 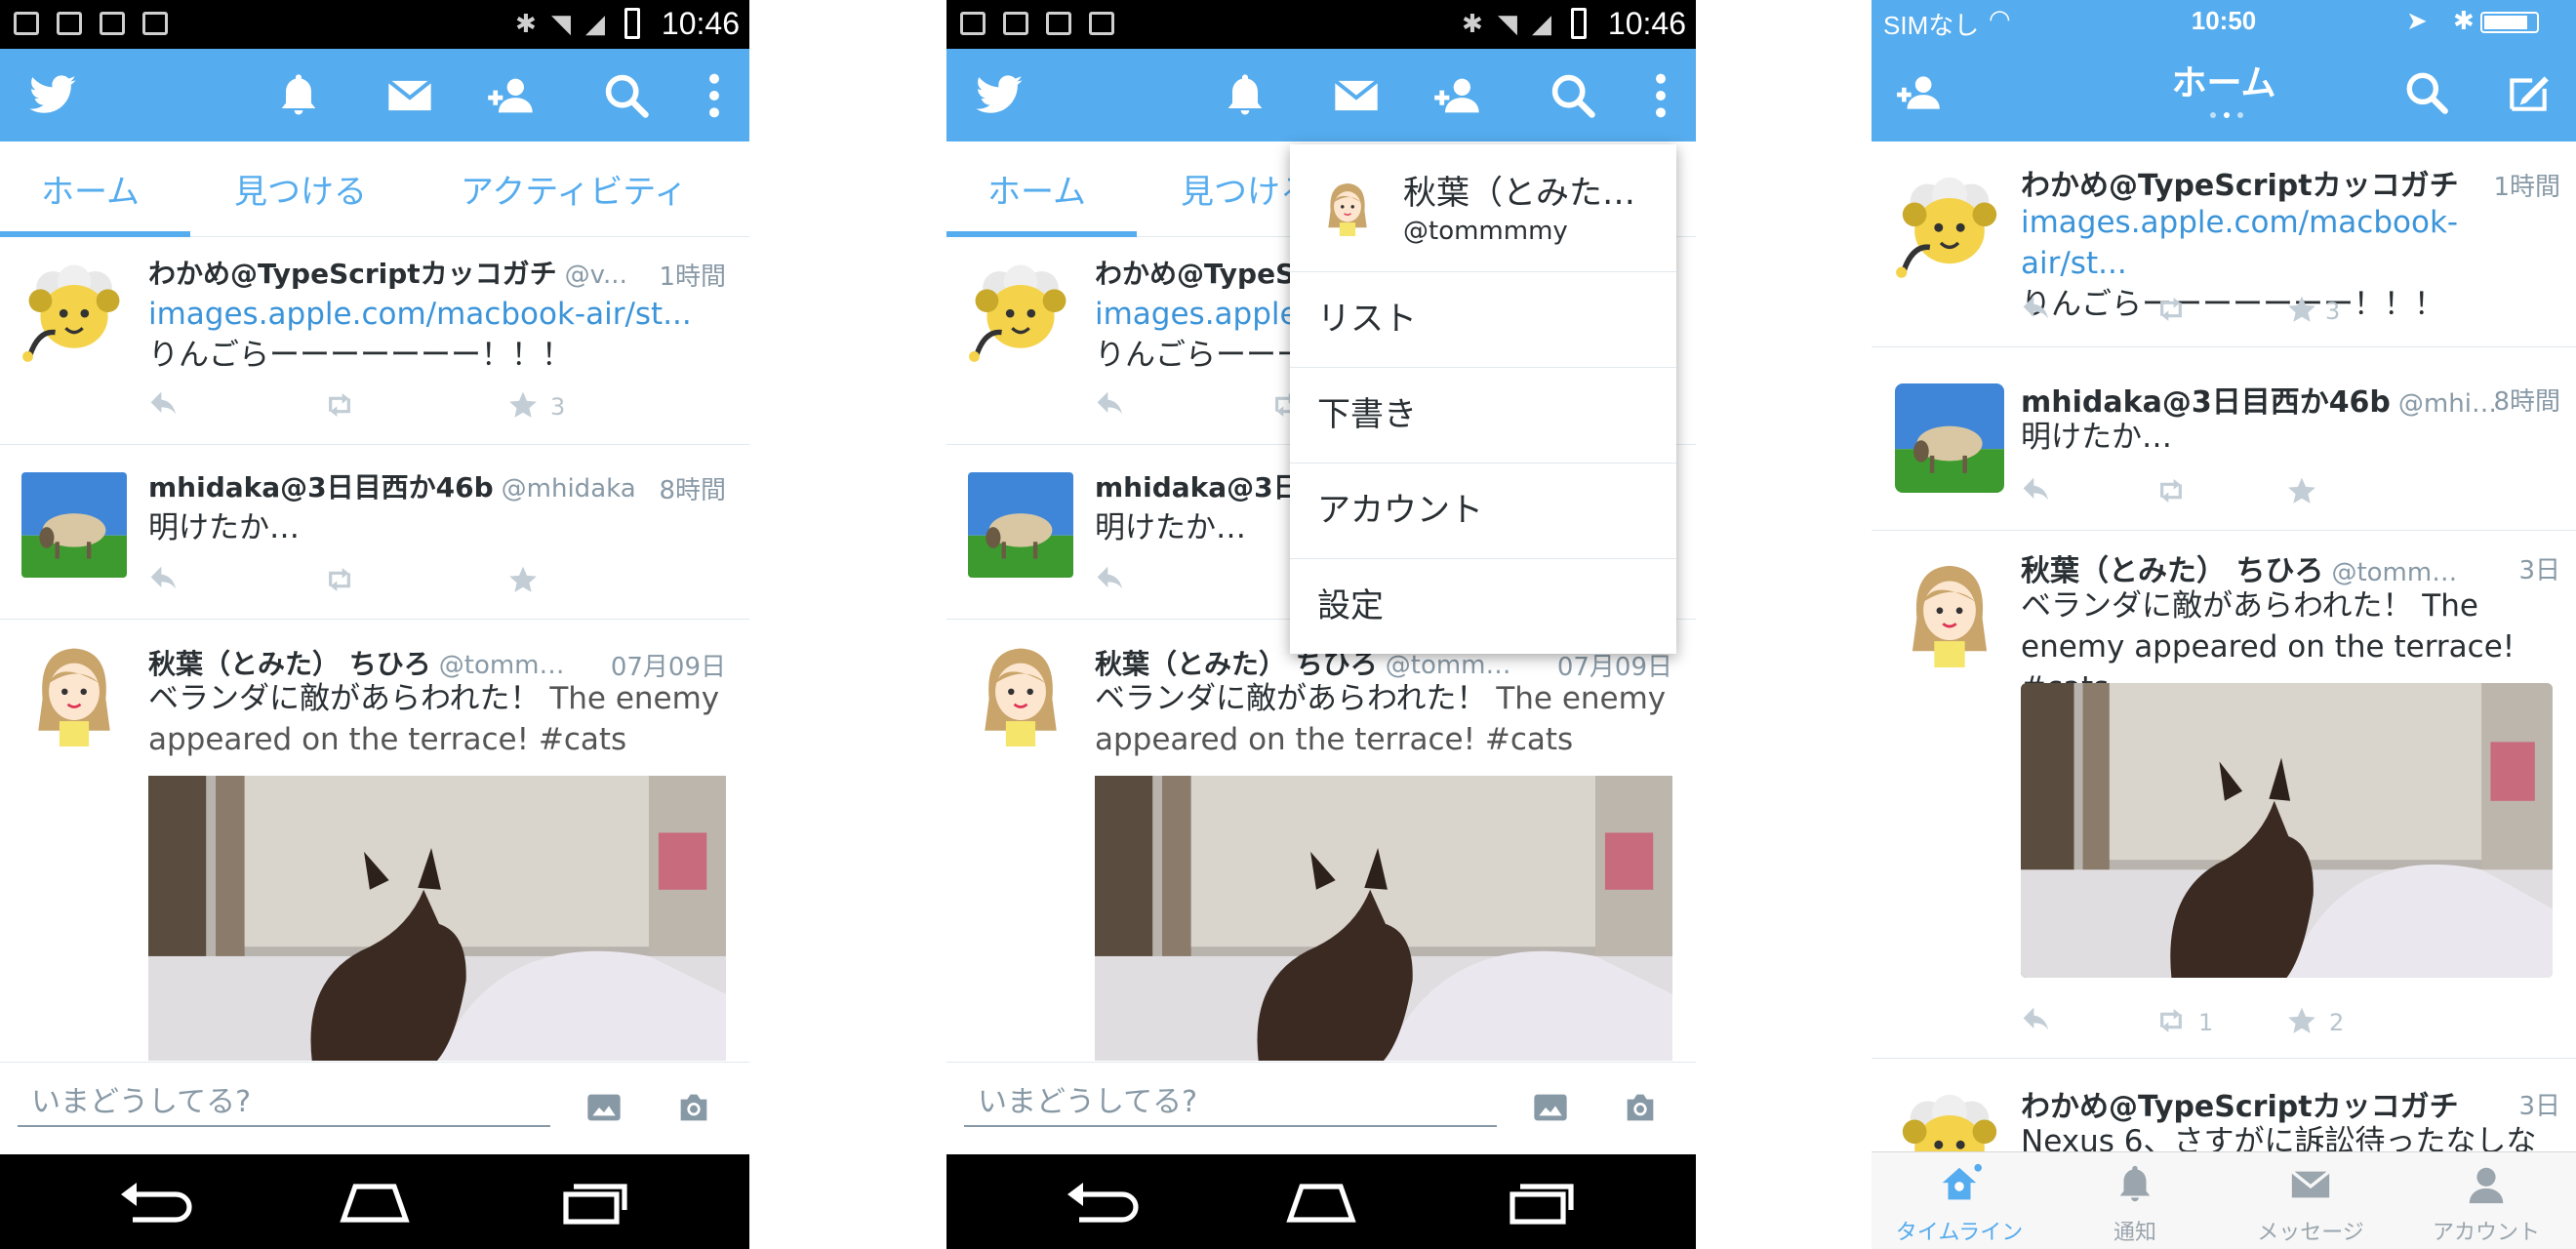 I want to click on overflow-menu: 秋葉（とみた… @tommmmy リスト 下書き アカウント 設定, so click(x=1483, y=399).